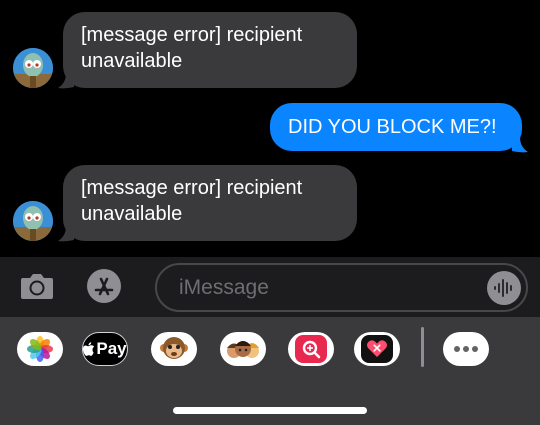  I want to click on waveform-icon, so click(503, 288).